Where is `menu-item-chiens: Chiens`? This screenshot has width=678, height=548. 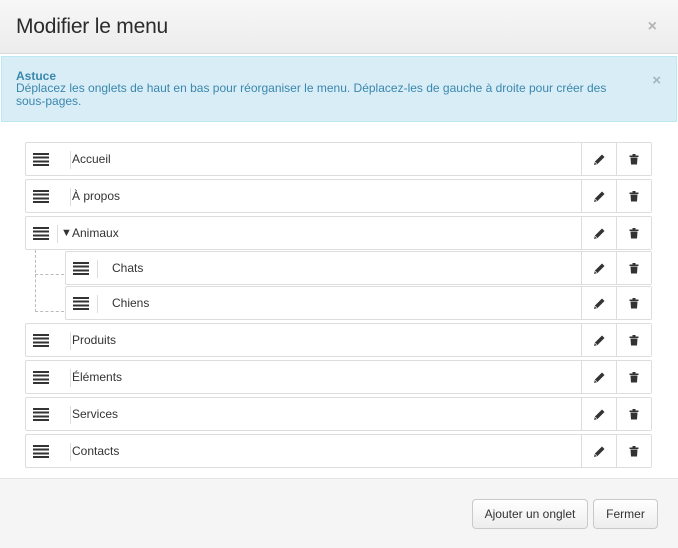 menu-item-chiens: Chiens is located at coordinates (358, 303).